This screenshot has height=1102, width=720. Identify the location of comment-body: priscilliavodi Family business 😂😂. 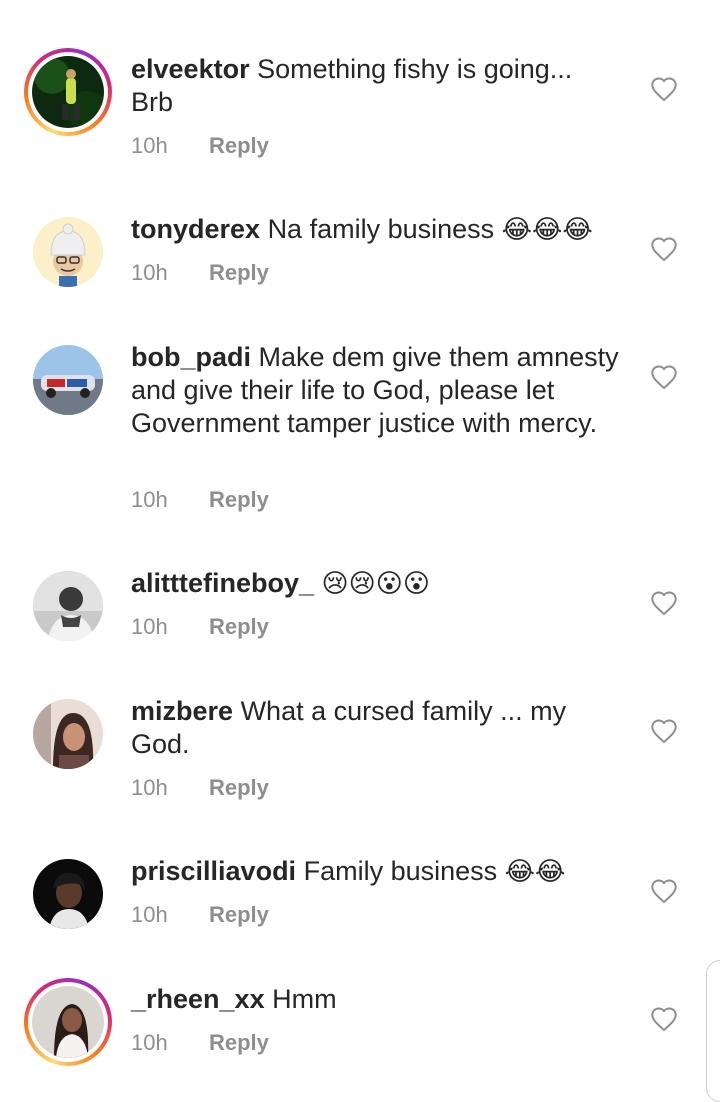
(376, 872).